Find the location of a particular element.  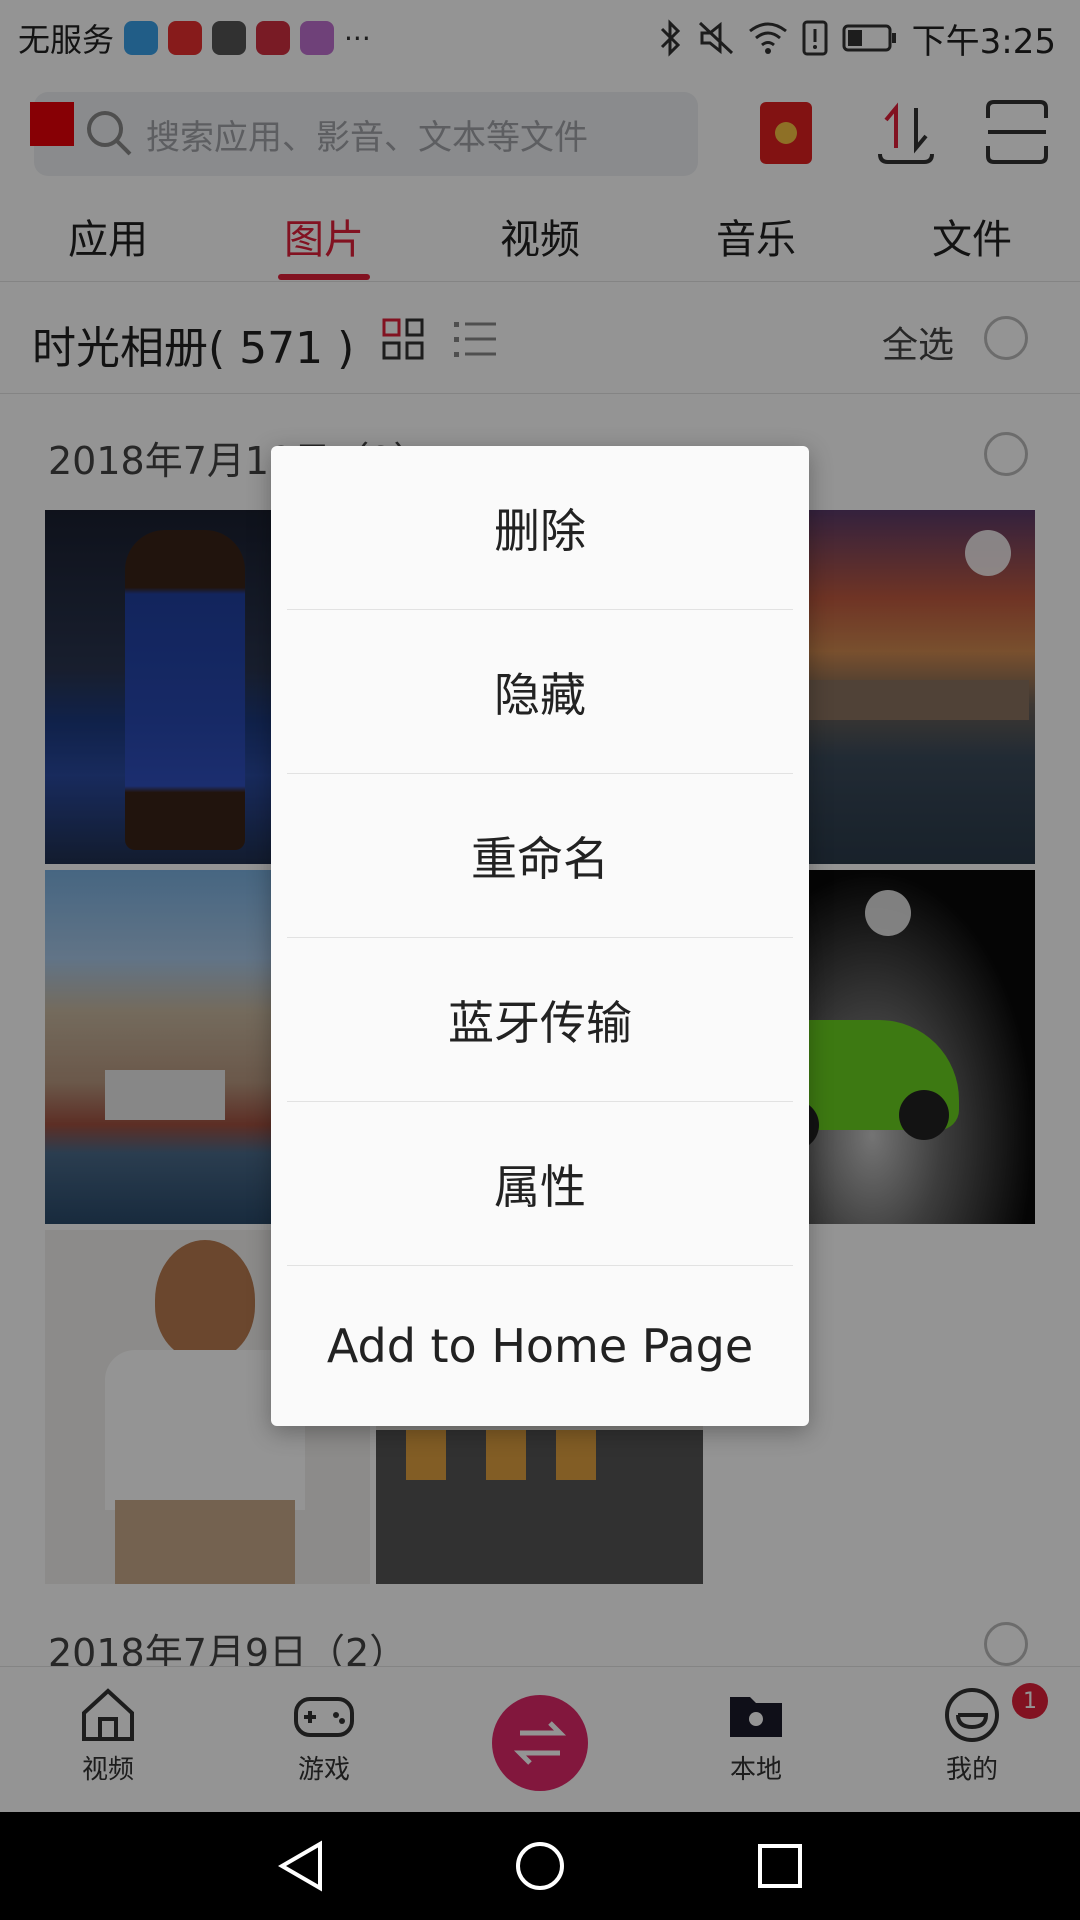

system-navigation-bar is located at coordinates (540, 1866).